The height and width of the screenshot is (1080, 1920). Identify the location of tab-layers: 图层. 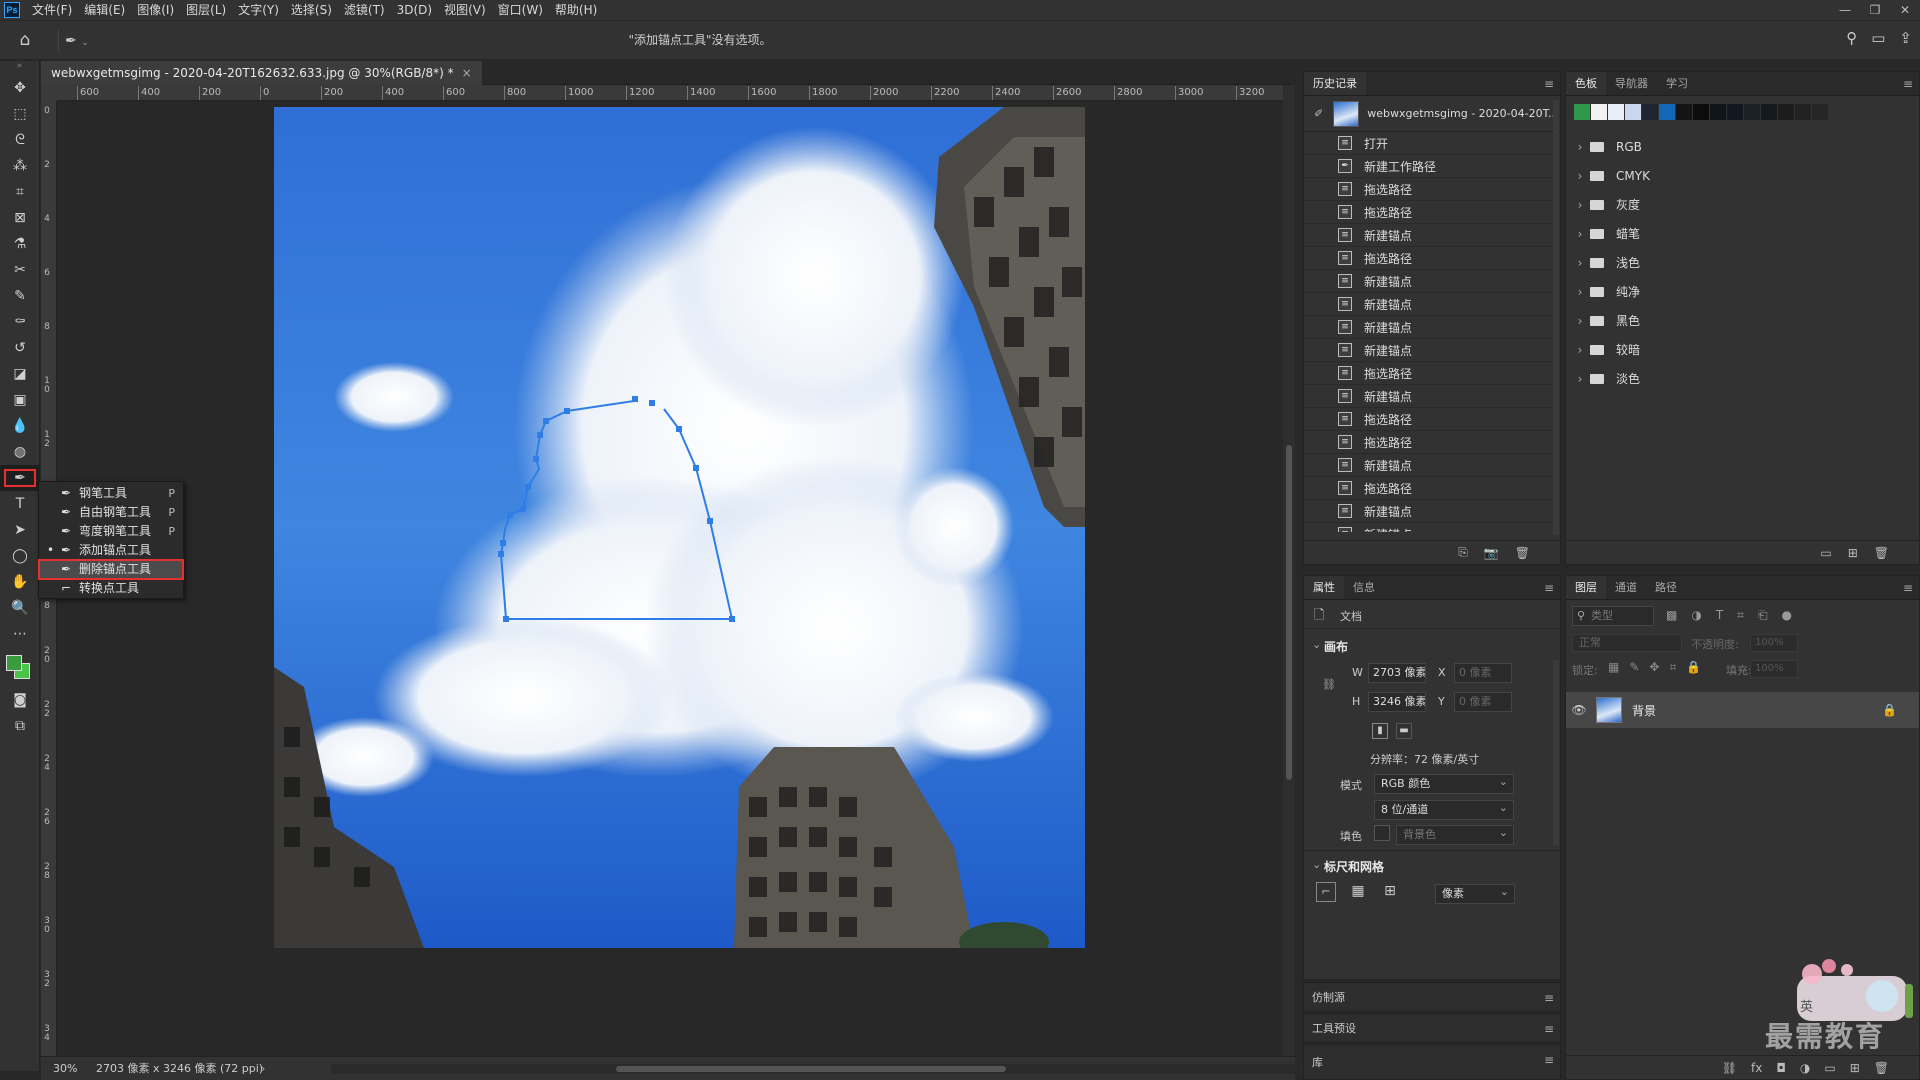
(1586, 587).